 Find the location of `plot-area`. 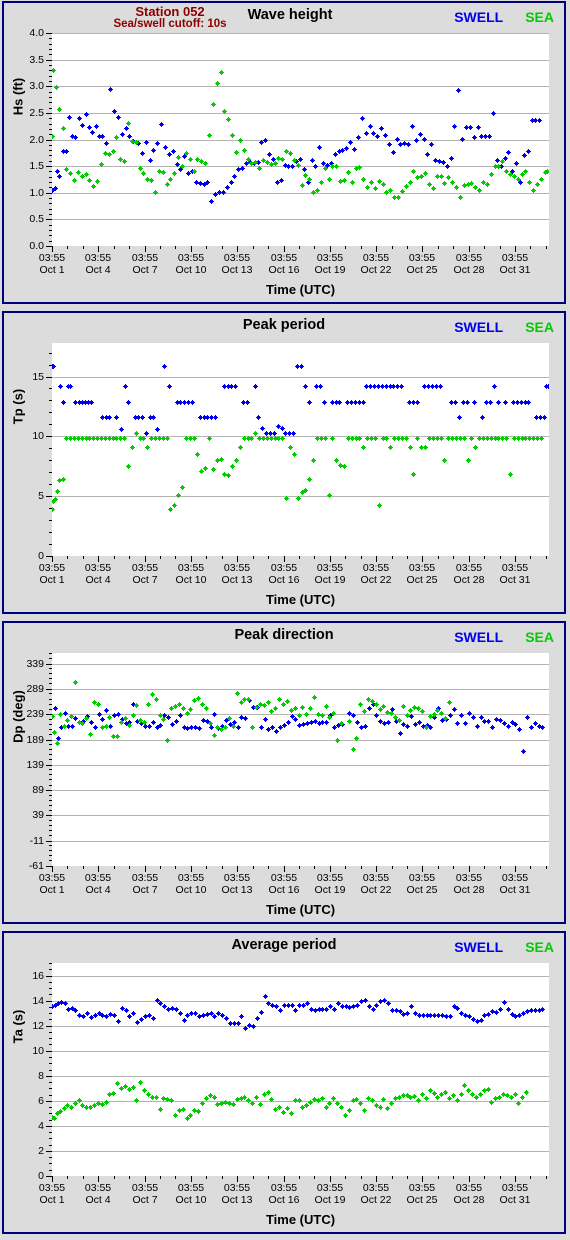

plot-area is located at coordinates (300, 1069).